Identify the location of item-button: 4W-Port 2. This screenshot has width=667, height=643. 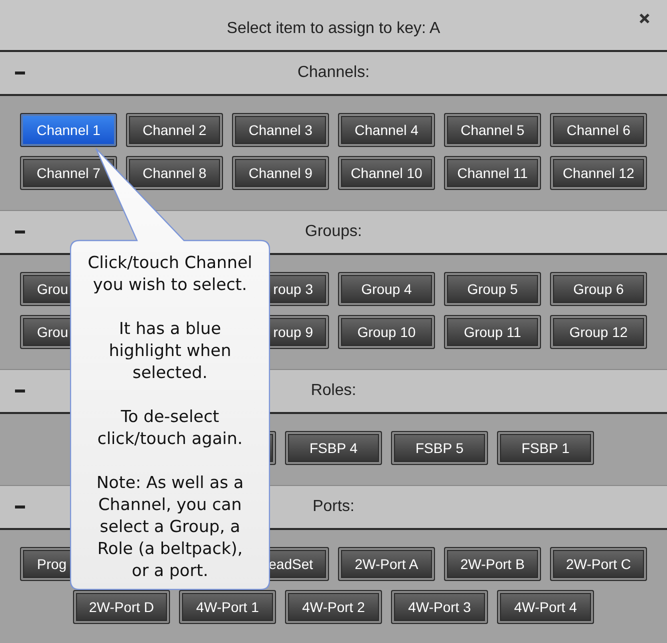
(333, 607).